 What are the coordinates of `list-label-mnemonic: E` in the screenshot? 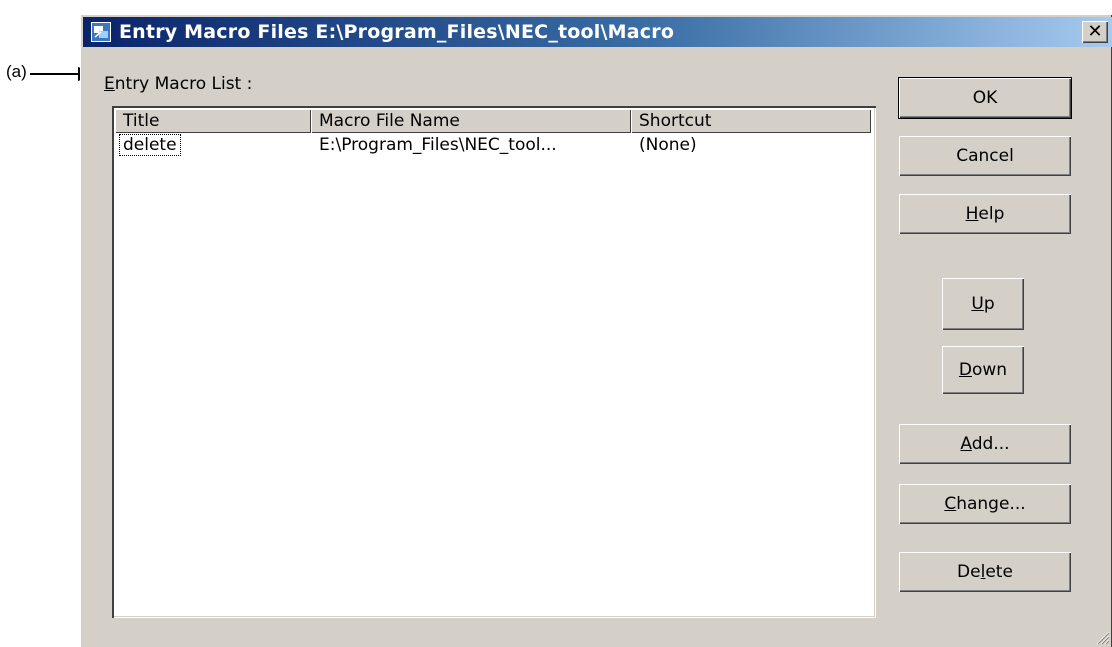 It's located at (109, 84).